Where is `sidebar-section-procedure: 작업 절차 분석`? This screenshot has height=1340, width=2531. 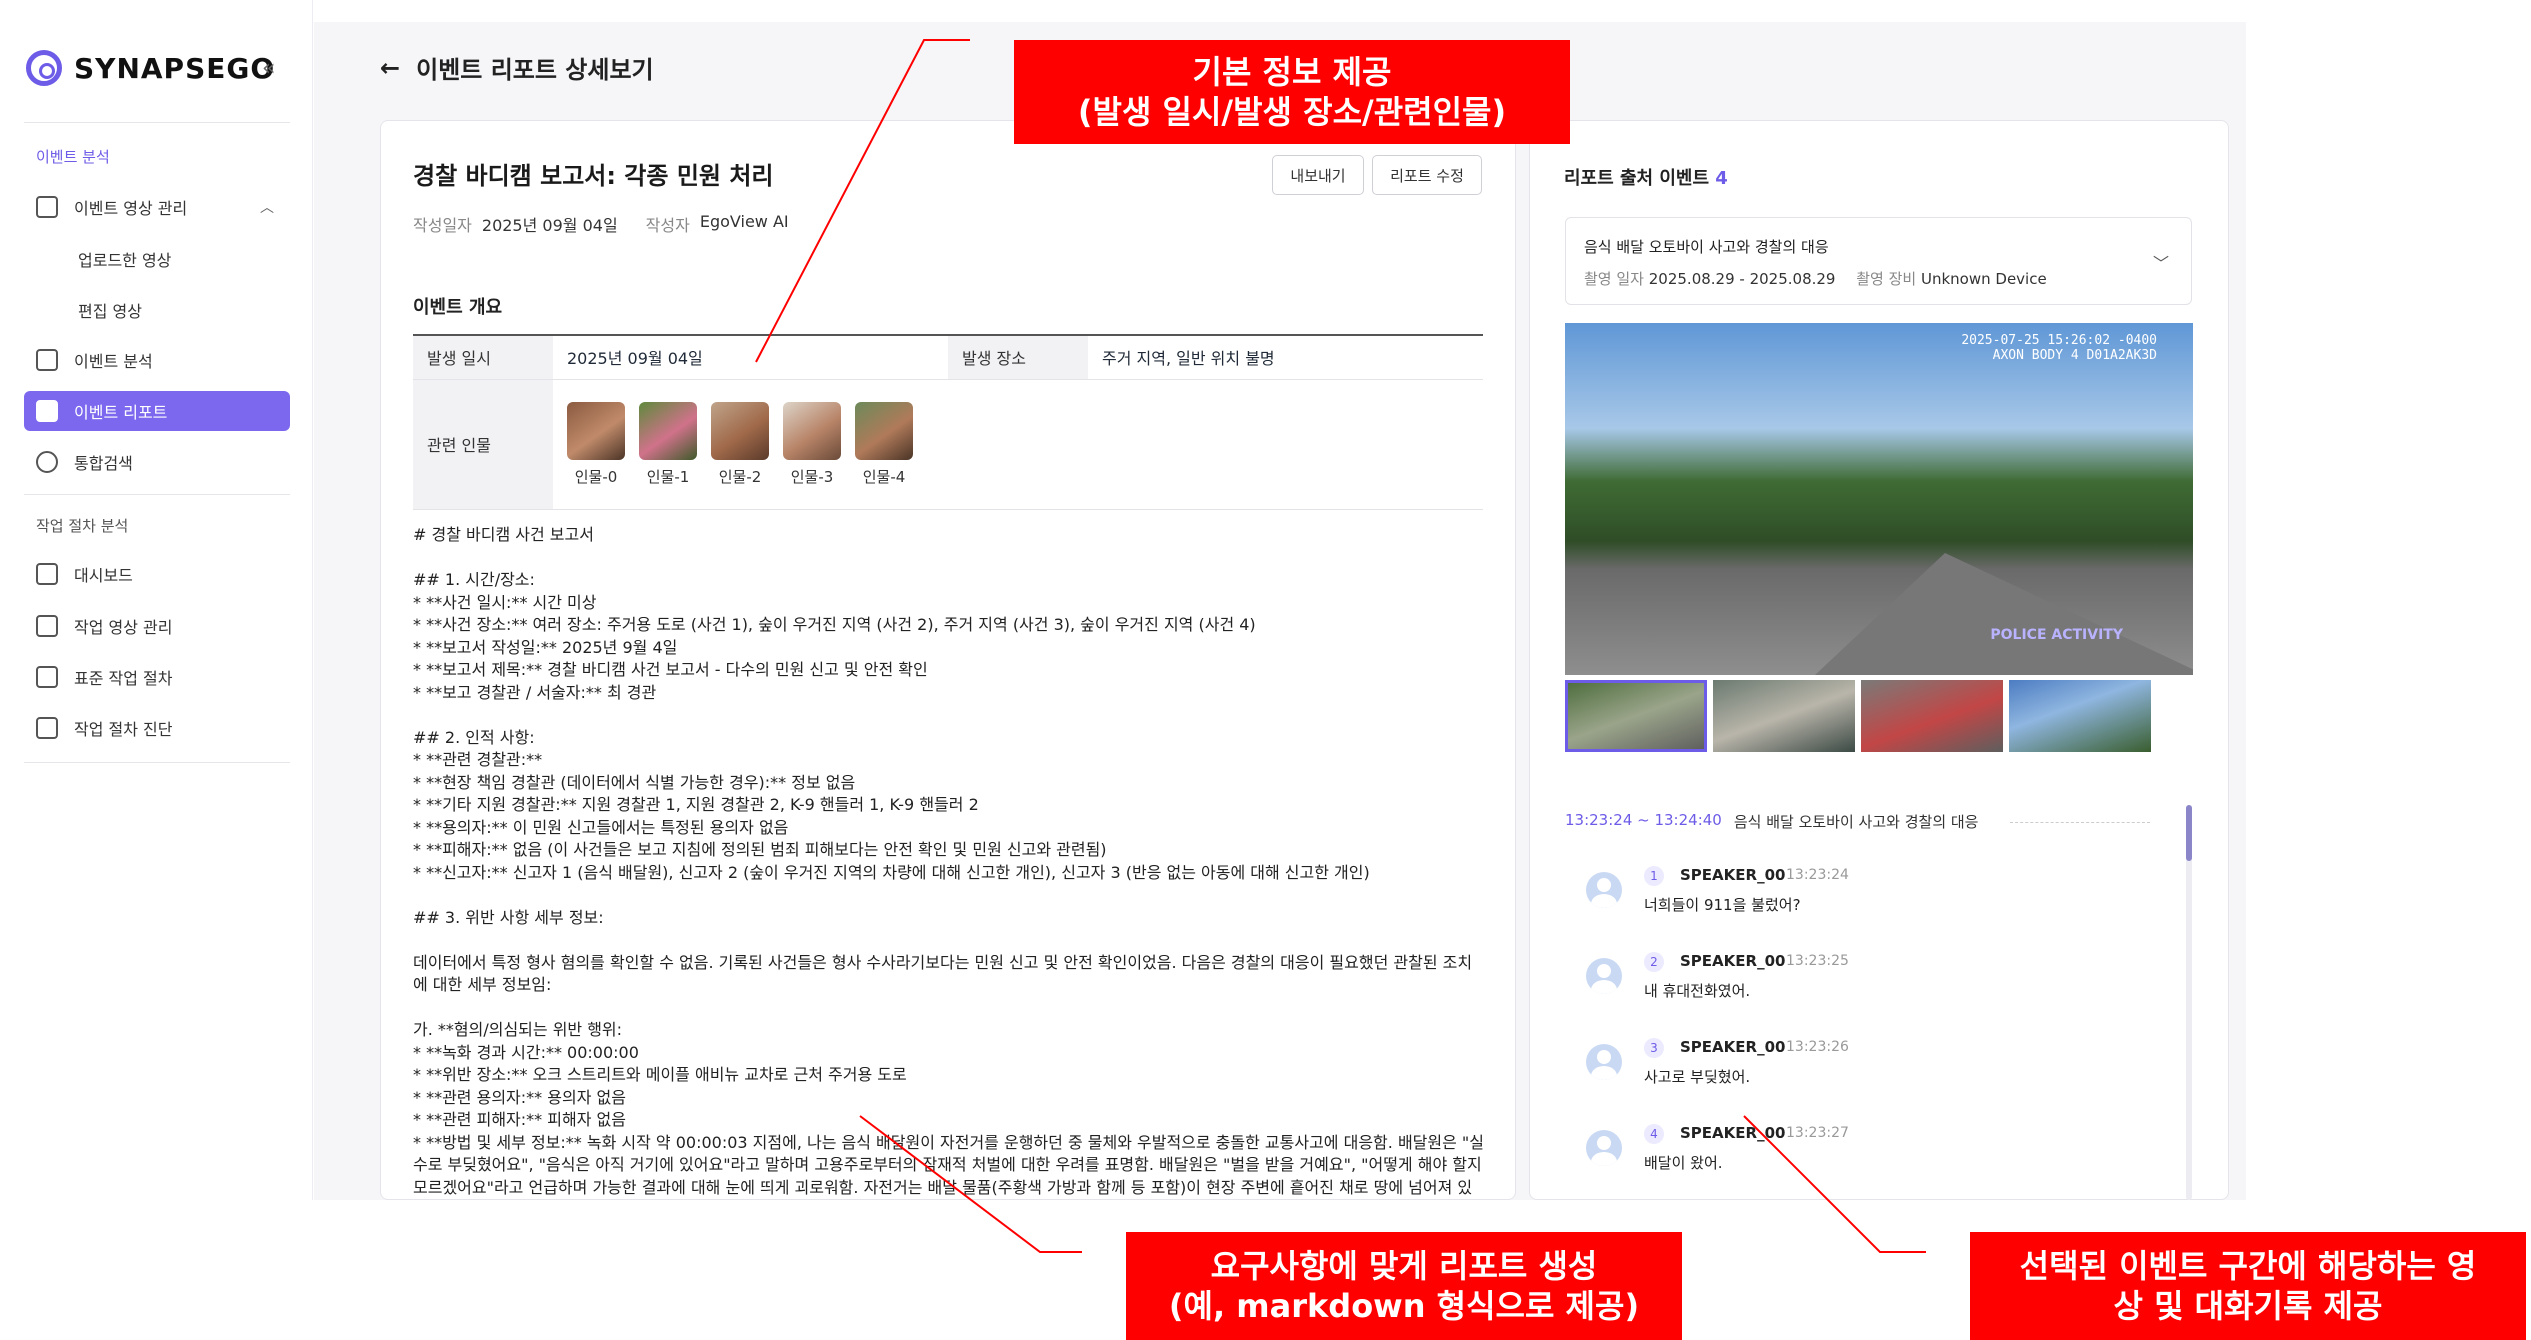
sidebar-section-procedure: 작업 절차 분석 is located at coordinates (82, 526).